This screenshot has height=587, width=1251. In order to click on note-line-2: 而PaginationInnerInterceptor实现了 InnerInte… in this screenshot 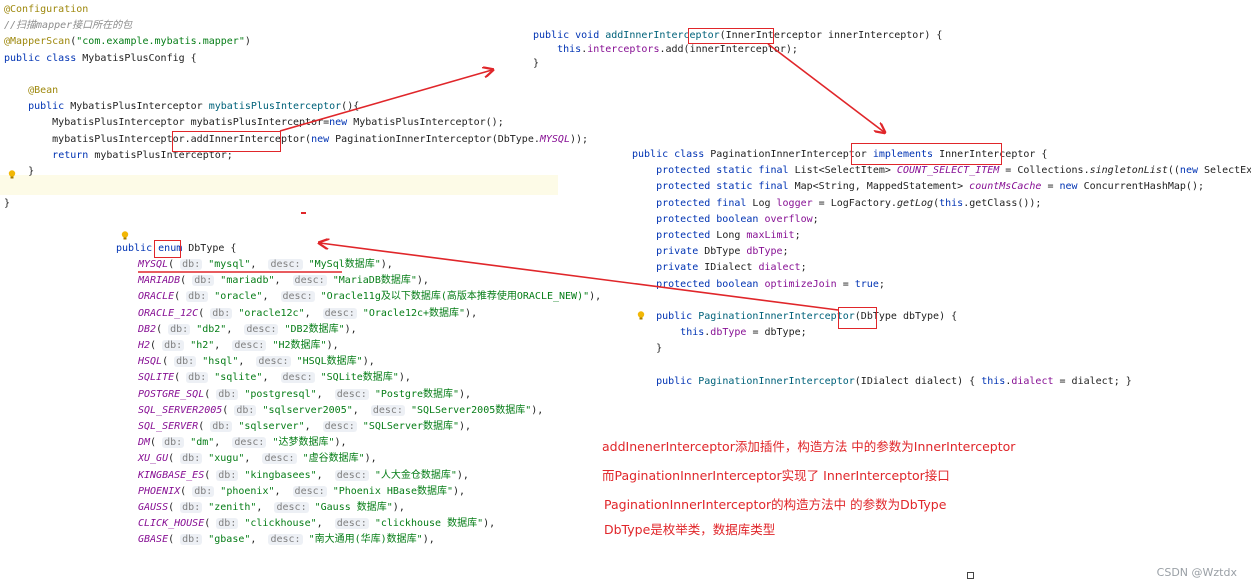, I will do `click(776, 475)`.